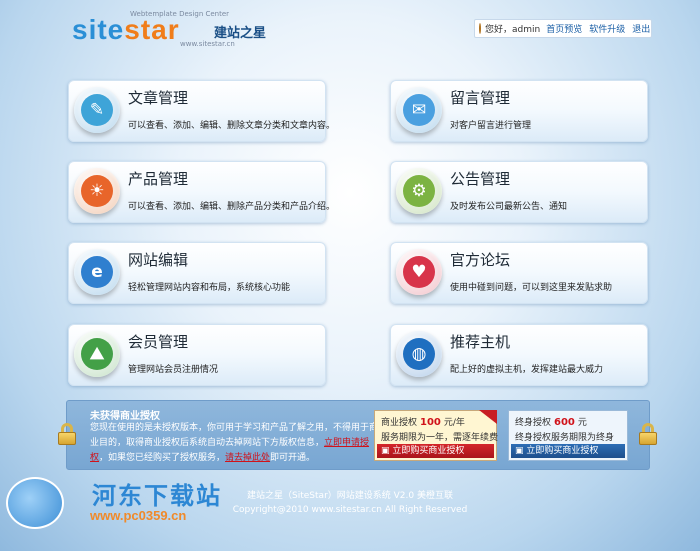 This screenshot has width=700, height=551. I want to click on card-title: 产品管理, so click(158, 179).